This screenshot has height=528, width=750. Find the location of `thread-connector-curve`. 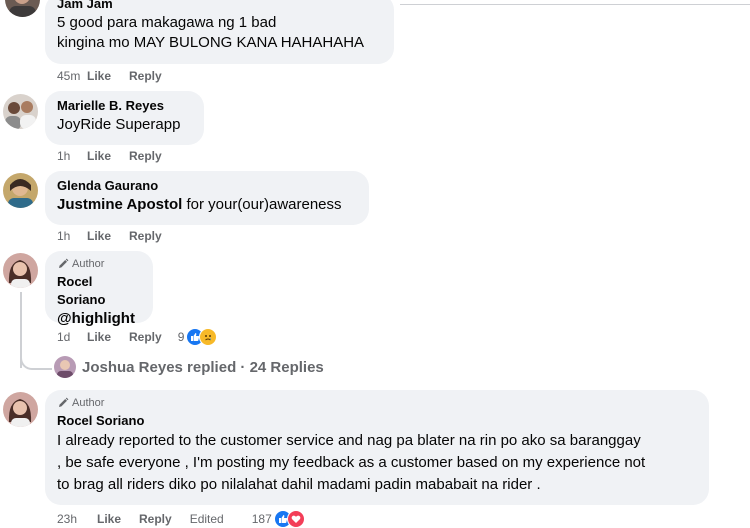

thread-connector-curve is located at coordinates (36, 361).